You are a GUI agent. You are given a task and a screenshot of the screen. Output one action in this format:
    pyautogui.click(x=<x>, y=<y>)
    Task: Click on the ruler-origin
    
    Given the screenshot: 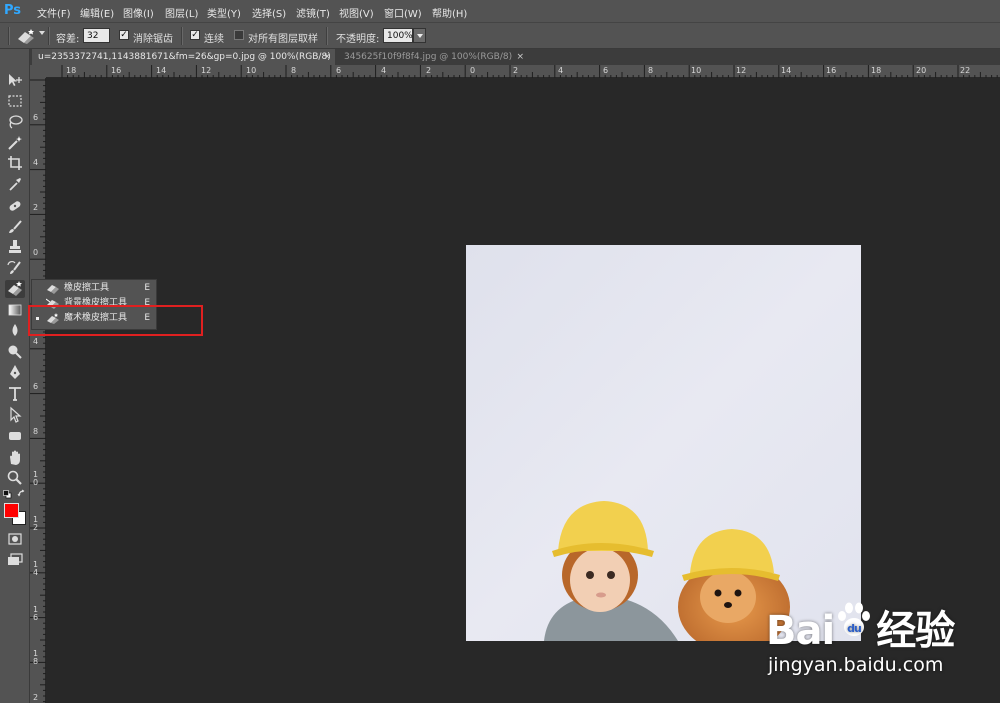 What is the action you would take?
    pyautogui.click(x=38, y=71)
    